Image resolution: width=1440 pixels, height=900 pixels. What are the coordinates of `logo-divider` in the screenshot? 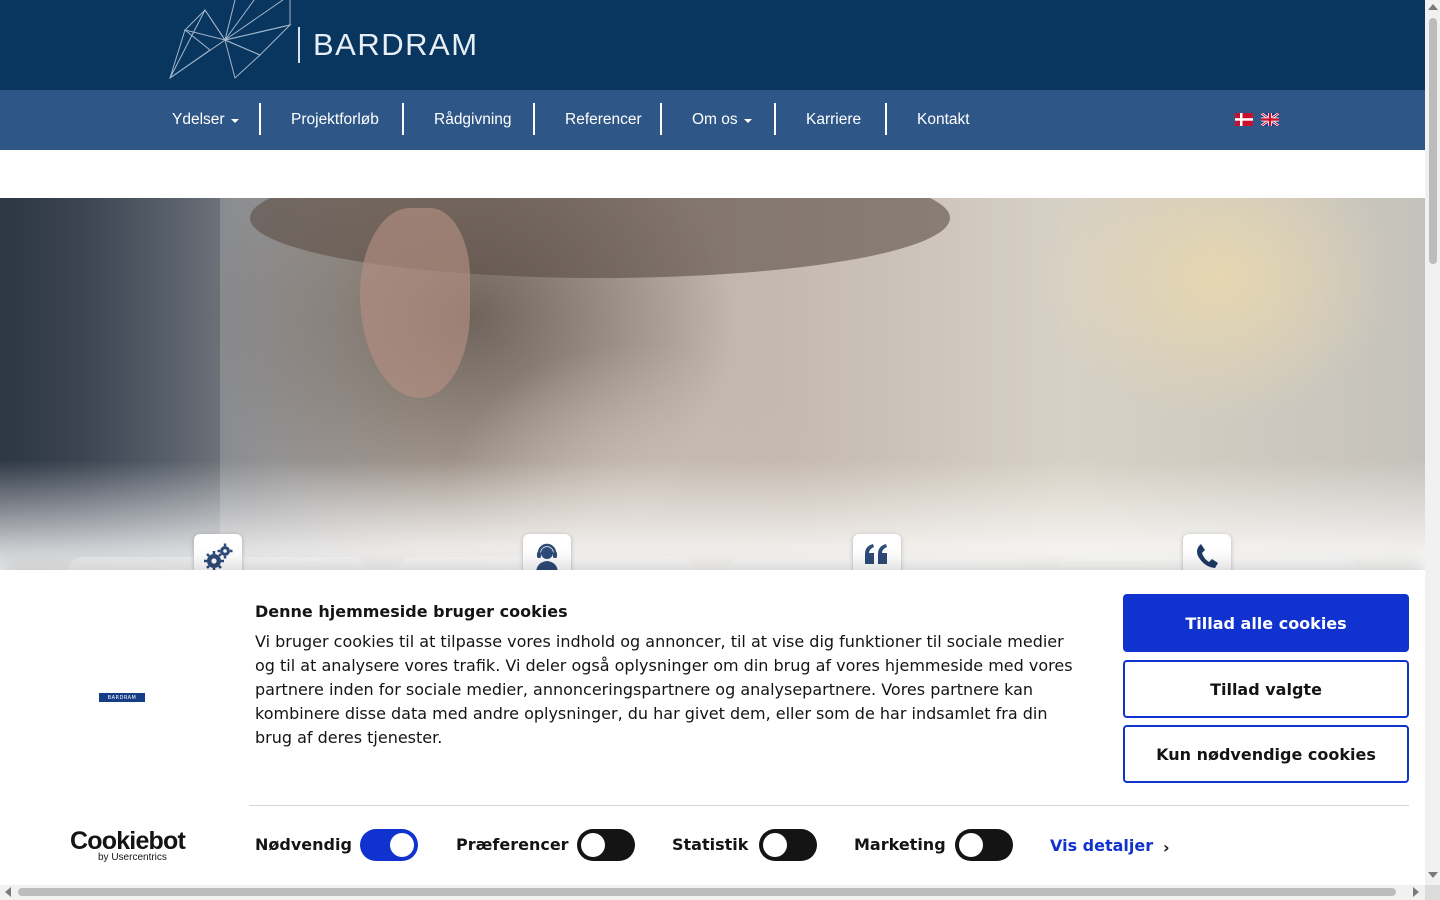 It's located at (299, 45).